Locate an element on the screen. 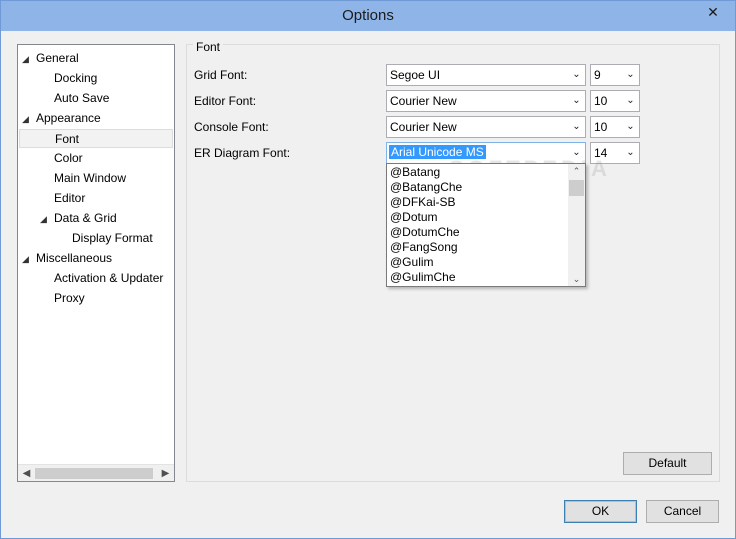 This screenshot has width=736, height=539. grid-font-combo: Segoe UI ⌄ is located at coordinates (486, 75).